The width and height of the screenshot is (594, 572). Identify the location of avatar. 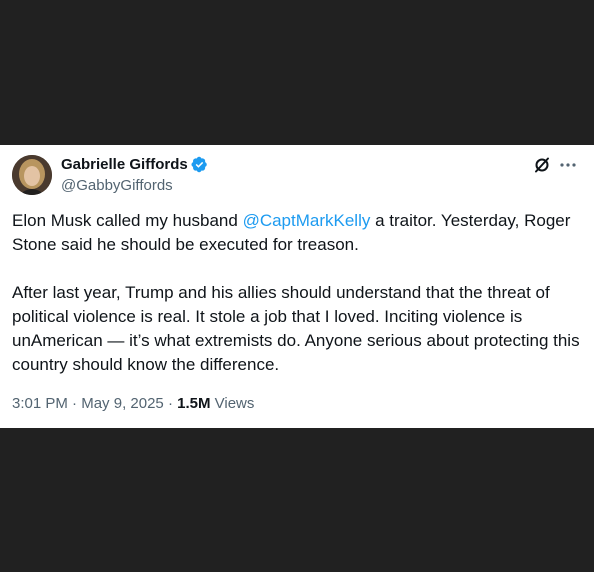
(32, 175).